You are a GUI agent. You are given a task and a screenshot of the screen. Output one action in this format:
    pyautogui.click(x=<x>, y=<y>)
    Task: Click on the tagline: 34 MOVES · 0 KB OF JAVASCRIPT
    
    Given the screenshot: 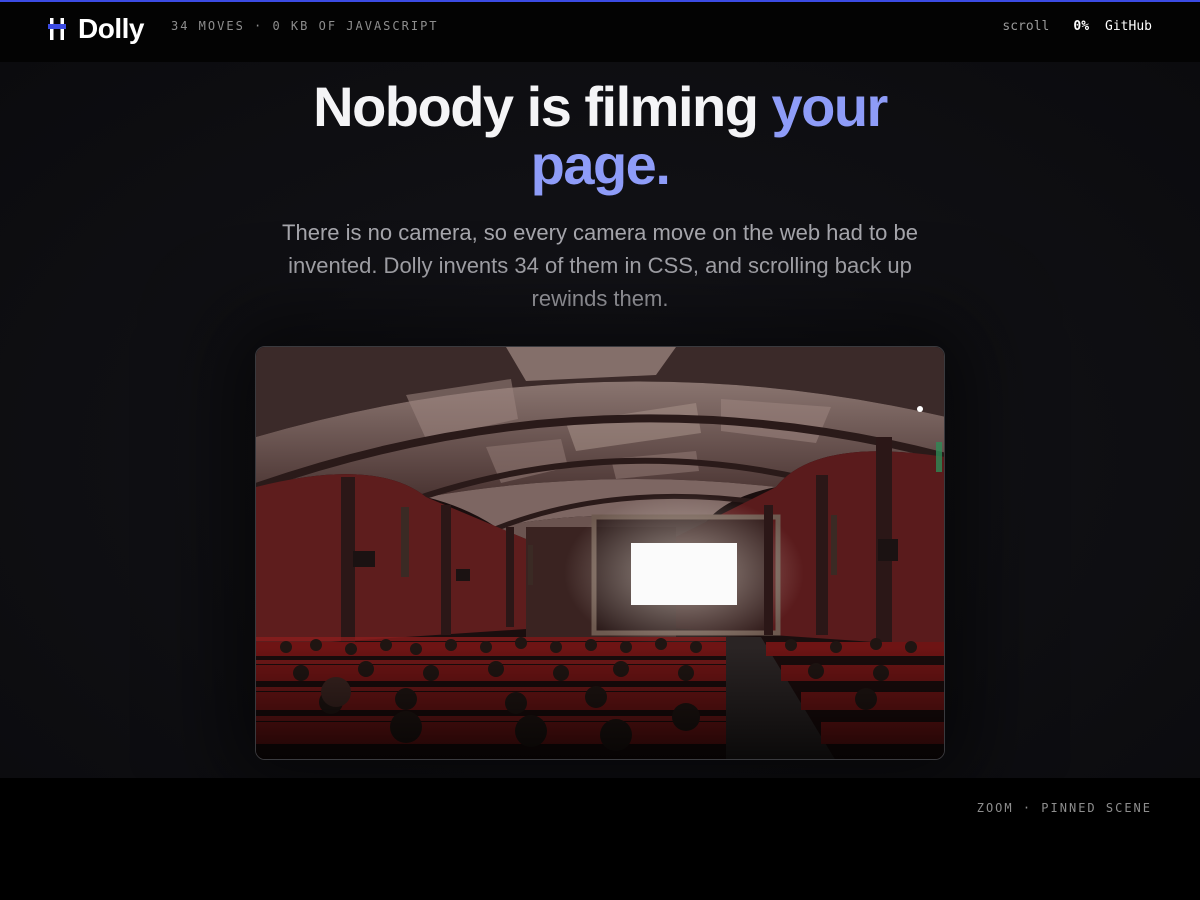 What is the action you would take?
    pyautogui.click(x=305, y=26)
    